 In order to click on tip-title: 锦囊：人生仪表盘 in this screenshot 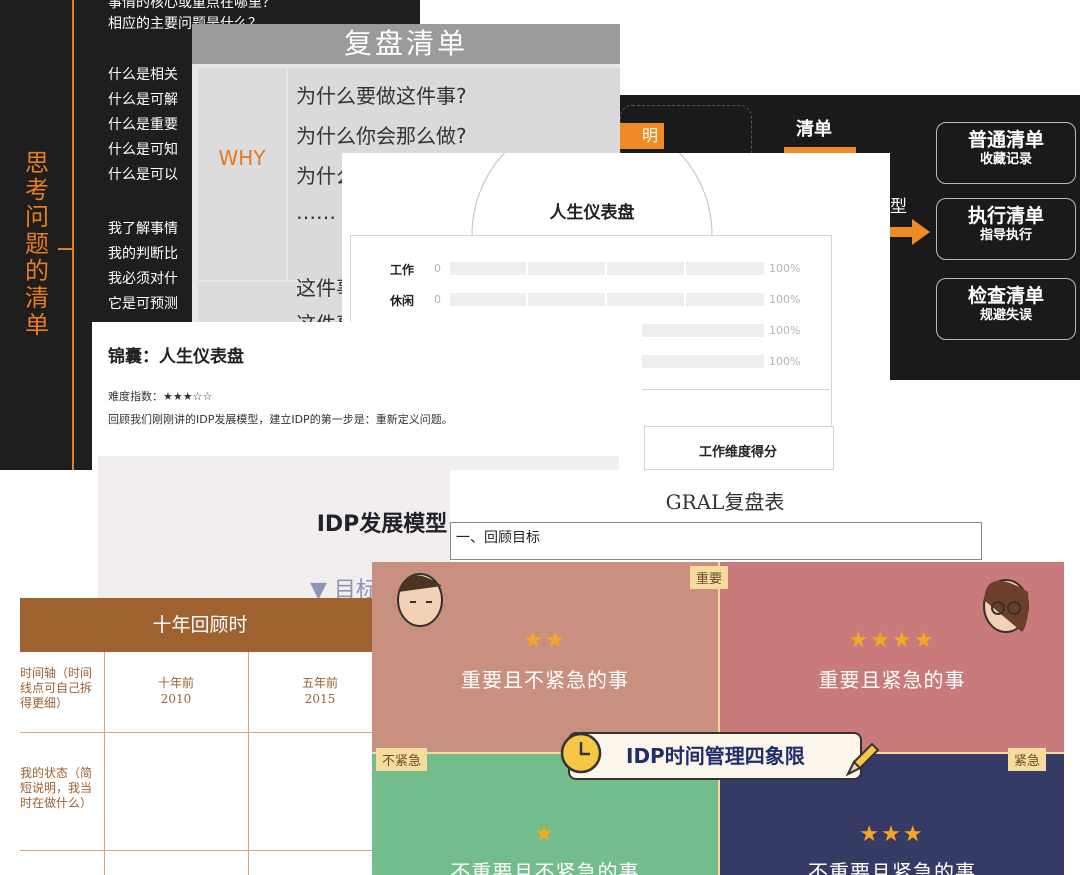, I will do `click(176, 357)`.